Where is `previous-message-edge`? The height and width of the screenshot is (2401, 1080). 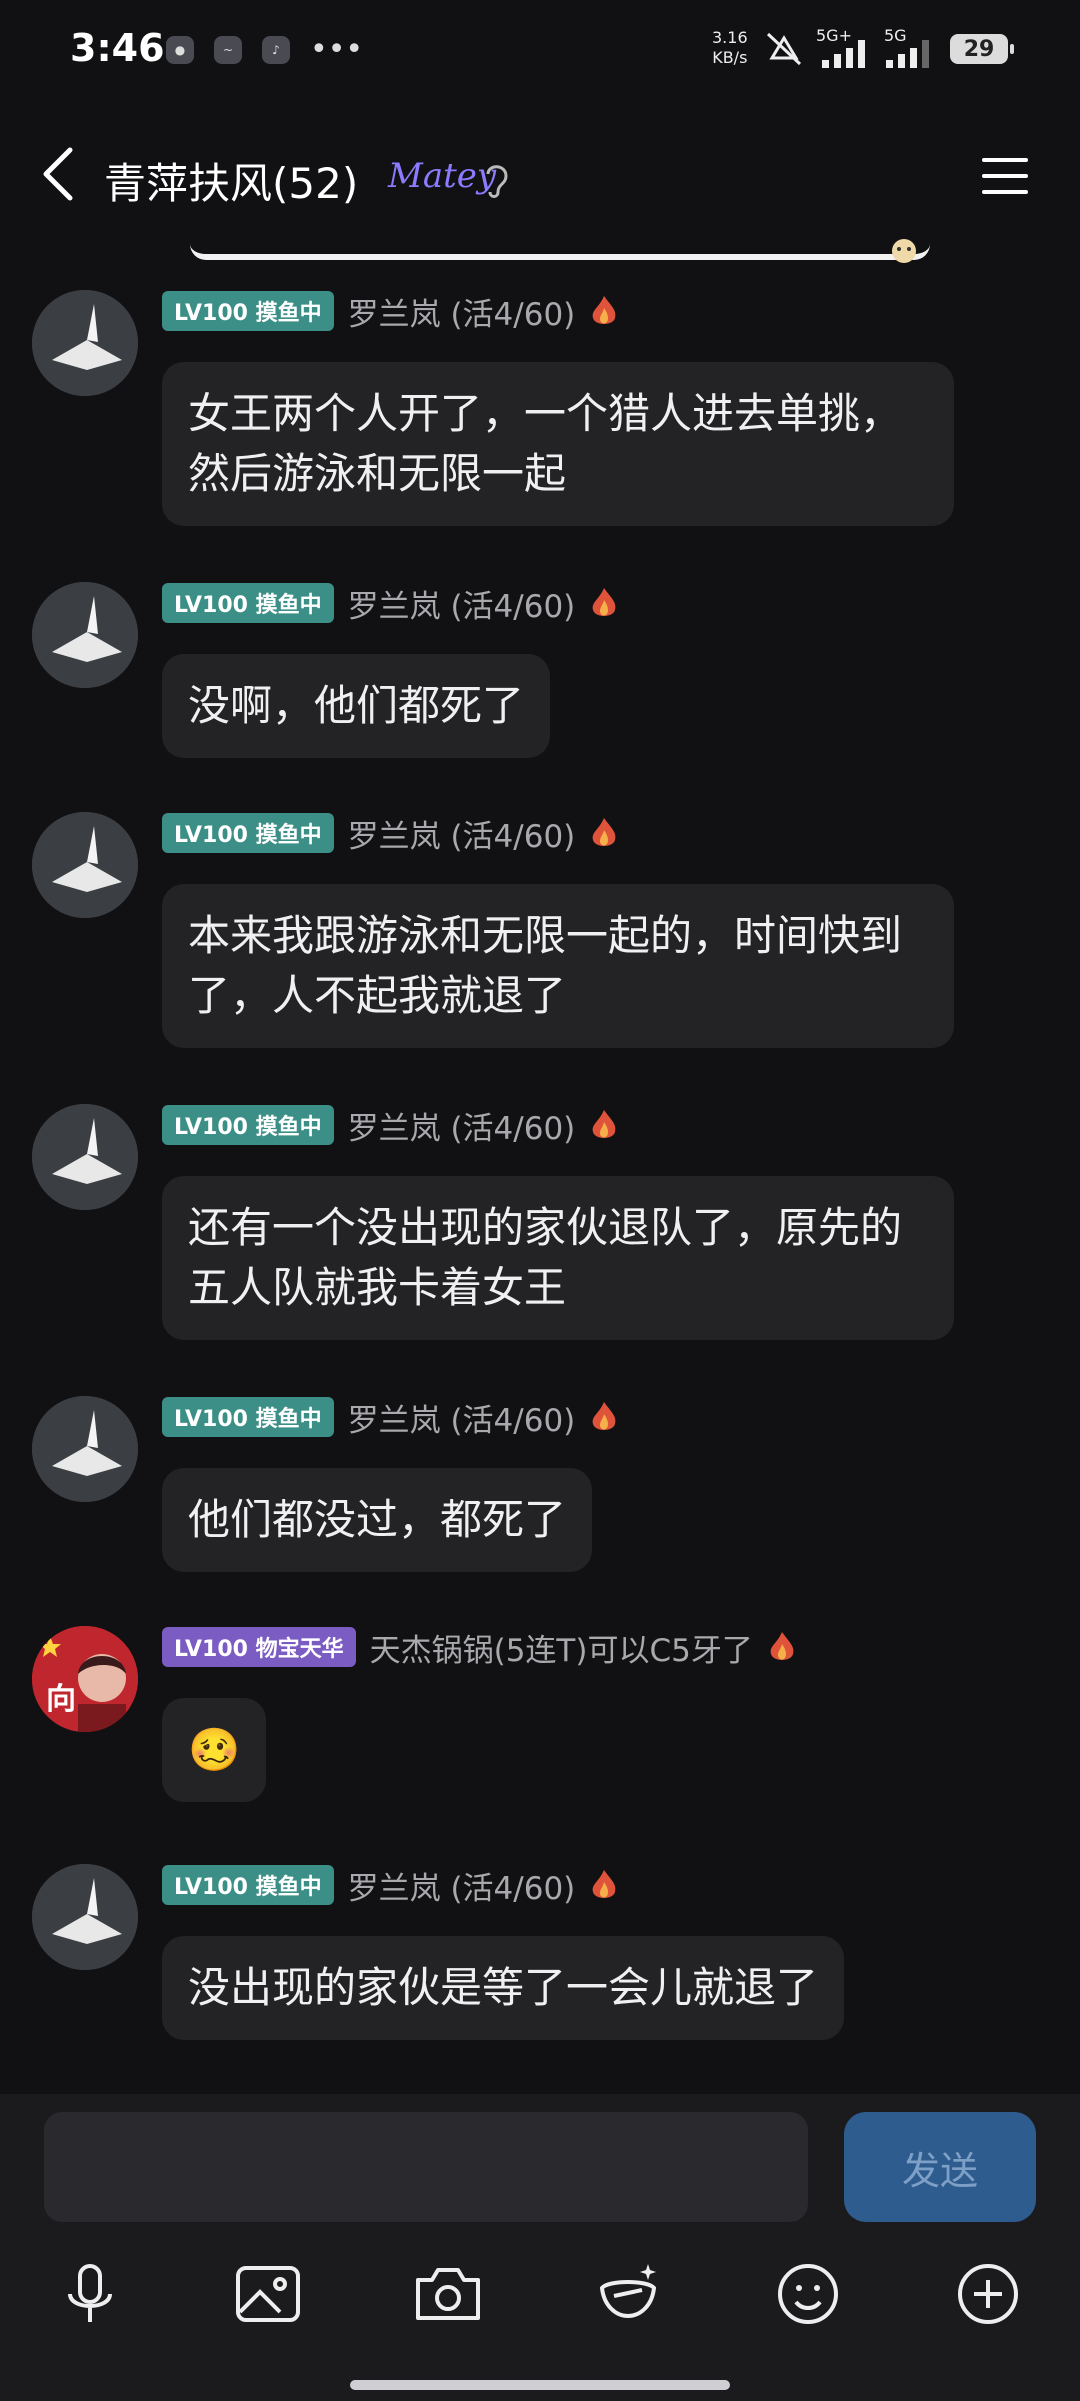
previous-message-edge is located at coordinates (560, 249).